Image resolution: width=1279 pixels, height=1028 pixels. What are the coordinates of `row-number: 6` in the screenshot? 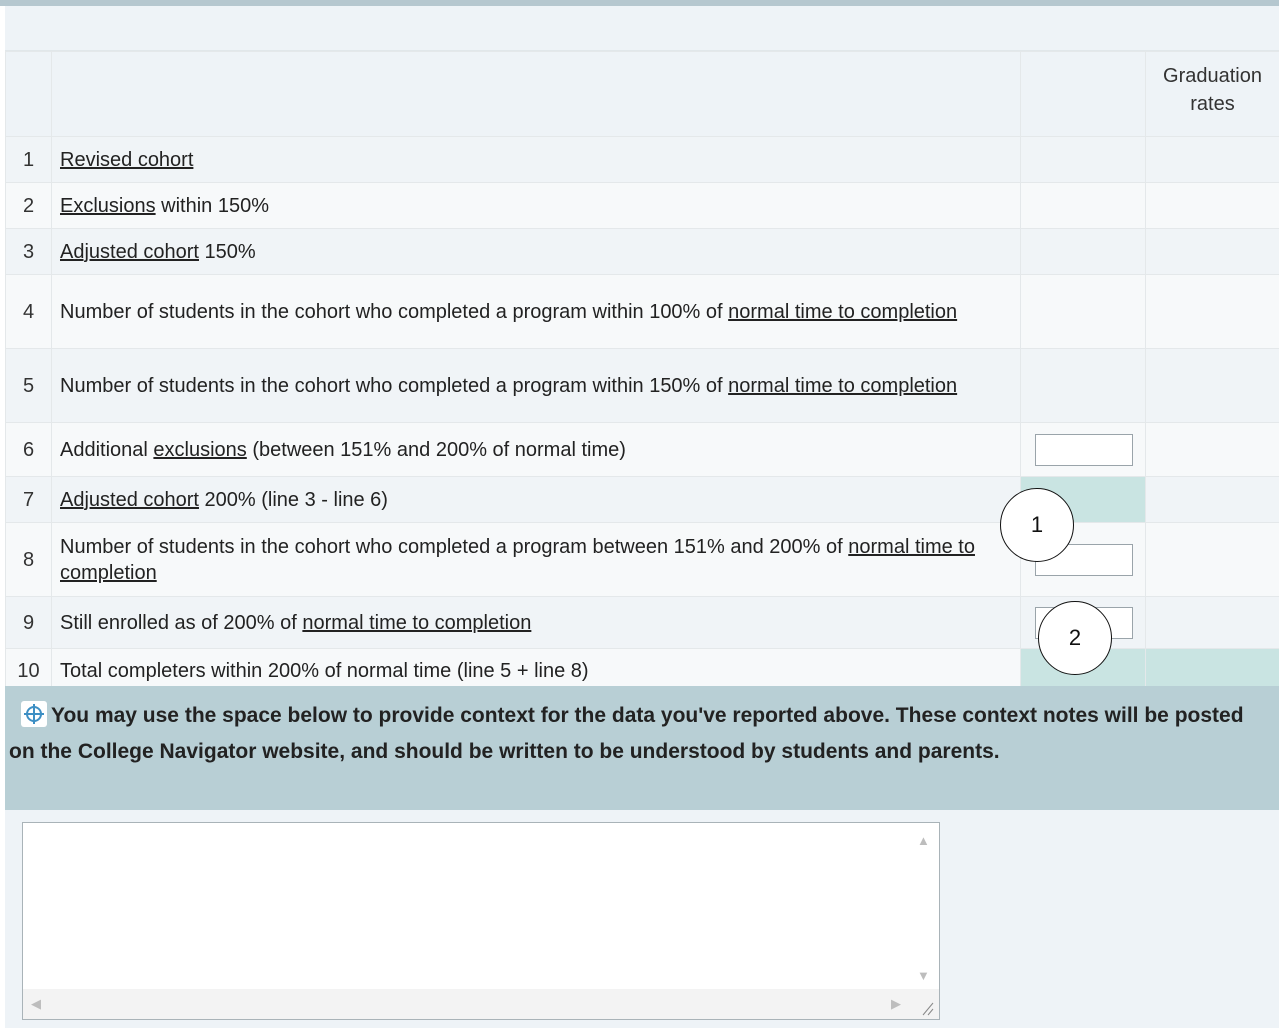 It's located at (28, 449).